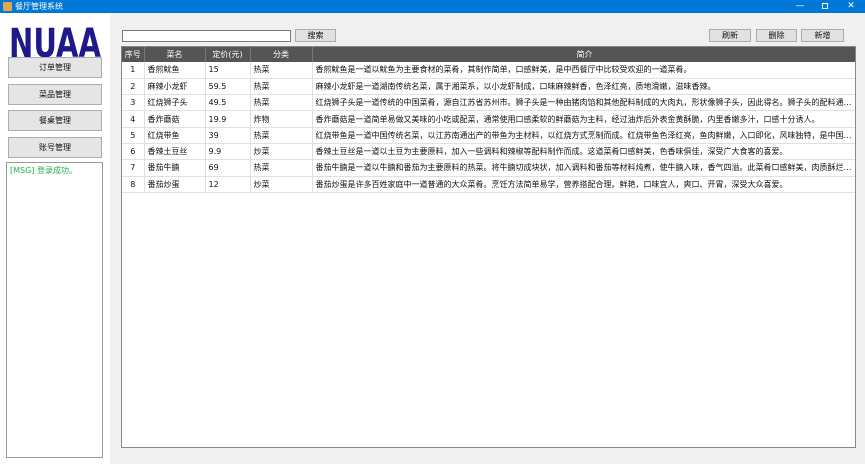 The image size is (865, 464). I want to click on column-header-description: 简介, so click(583, 54).